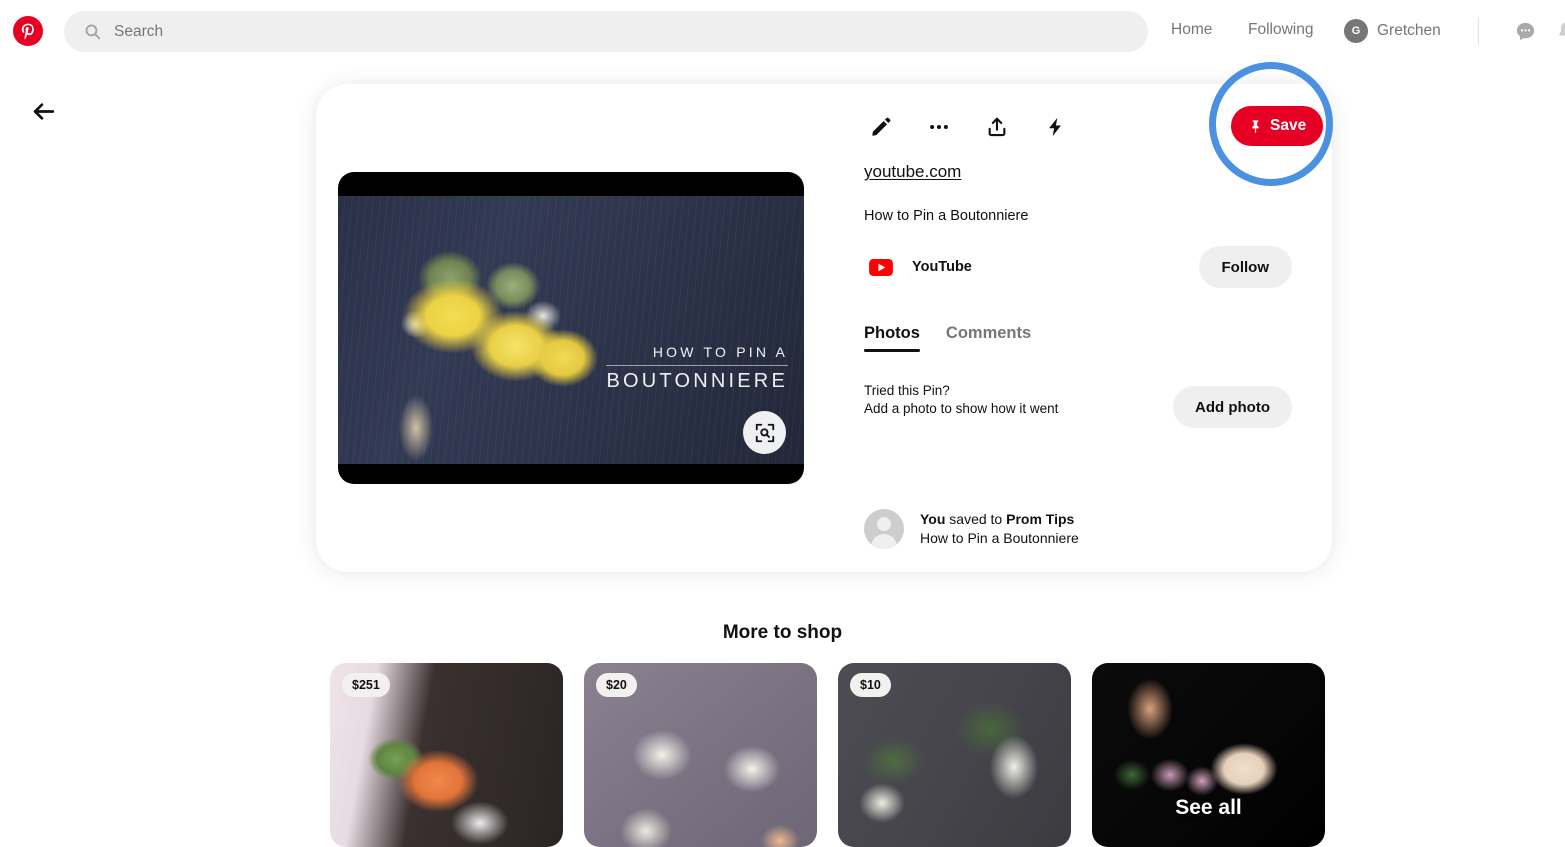 The width and height of the screenshot is (1565, 847). What do you see at coordinates (1288, 125) in the screenshot?
I see `save-button-label: Save` at bounding box center [1288, 125].